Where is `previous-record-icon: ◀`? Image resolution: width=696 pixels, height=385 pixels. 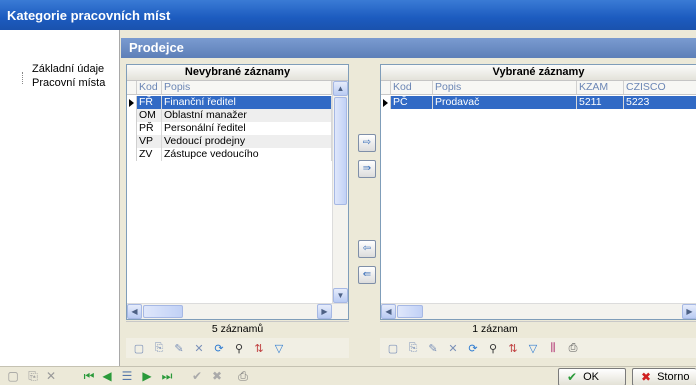 previous-record-icon: ◀ is located at coordinates (107, 376).